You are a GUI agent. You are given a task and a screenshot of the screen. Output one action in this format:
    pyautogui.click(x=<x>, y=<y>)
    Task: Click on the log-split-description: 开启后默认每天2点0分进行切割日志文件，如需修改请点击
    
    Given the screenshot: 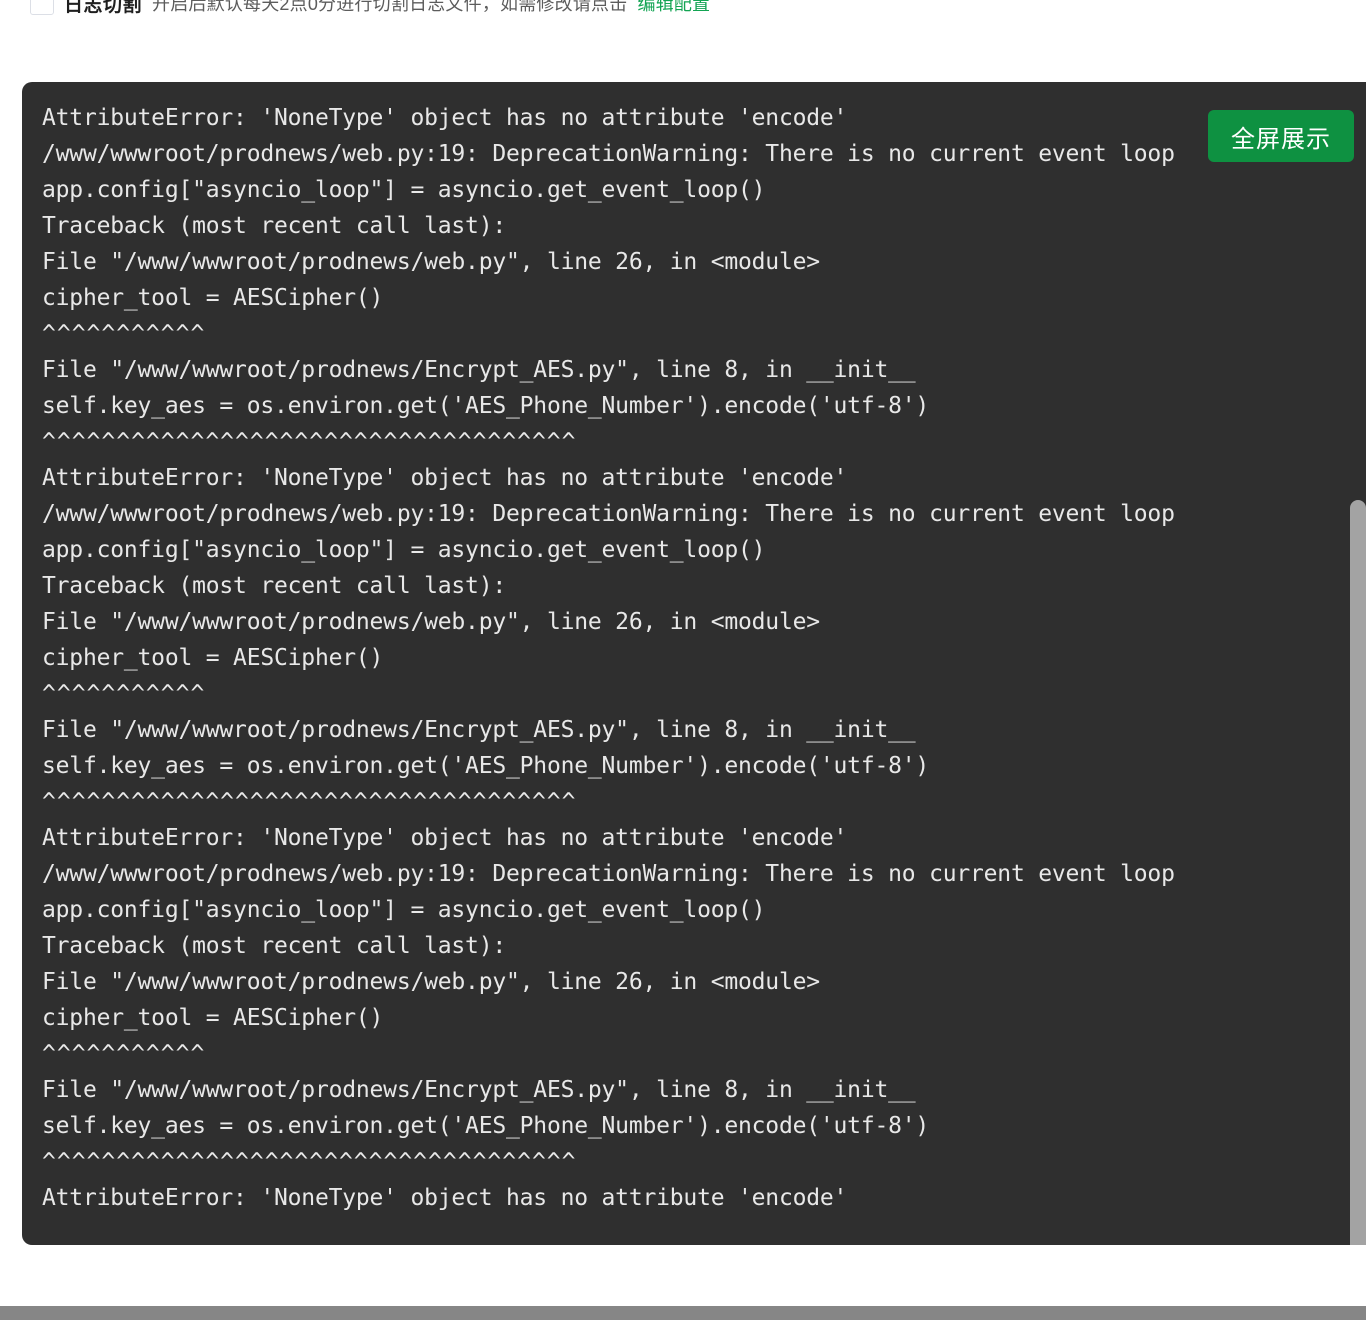 What is the action you would take?
    pyautogui.click(x=390, y=7)
    